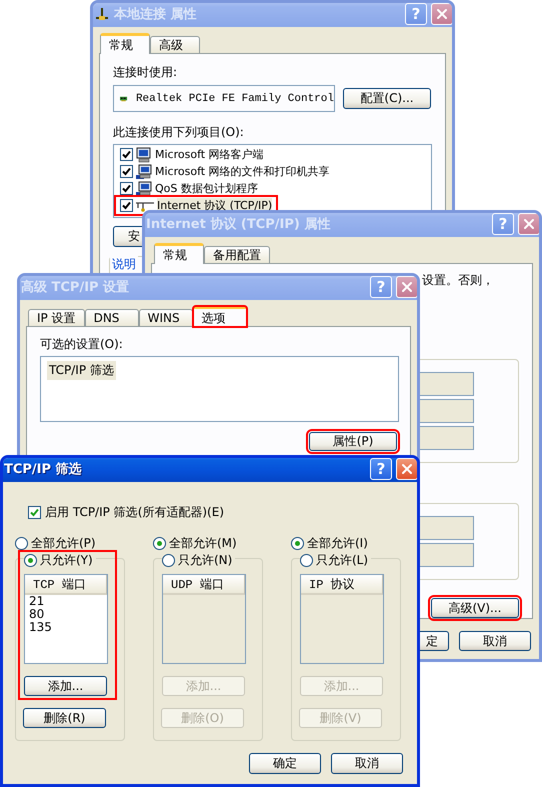 This screenshot has width=542, height=787. Describe the element at coordinates (43, 469) in the screenshot. I see `window-title: TCP/IP 筛选` at that location.